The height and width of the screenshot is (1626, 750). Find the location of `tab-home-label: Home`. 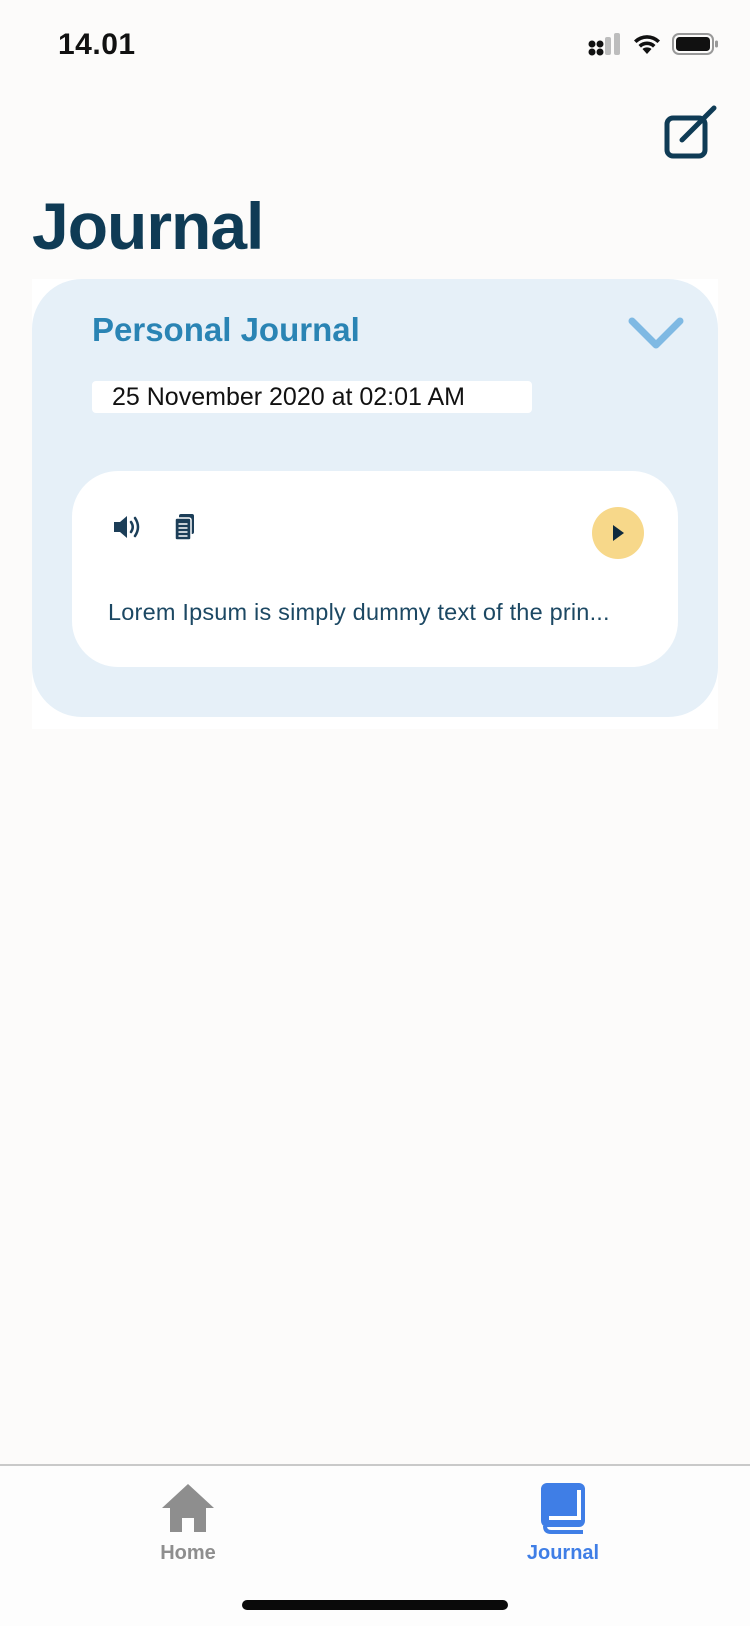

tab-home-label: Home is located at coordinates (188, 1553).